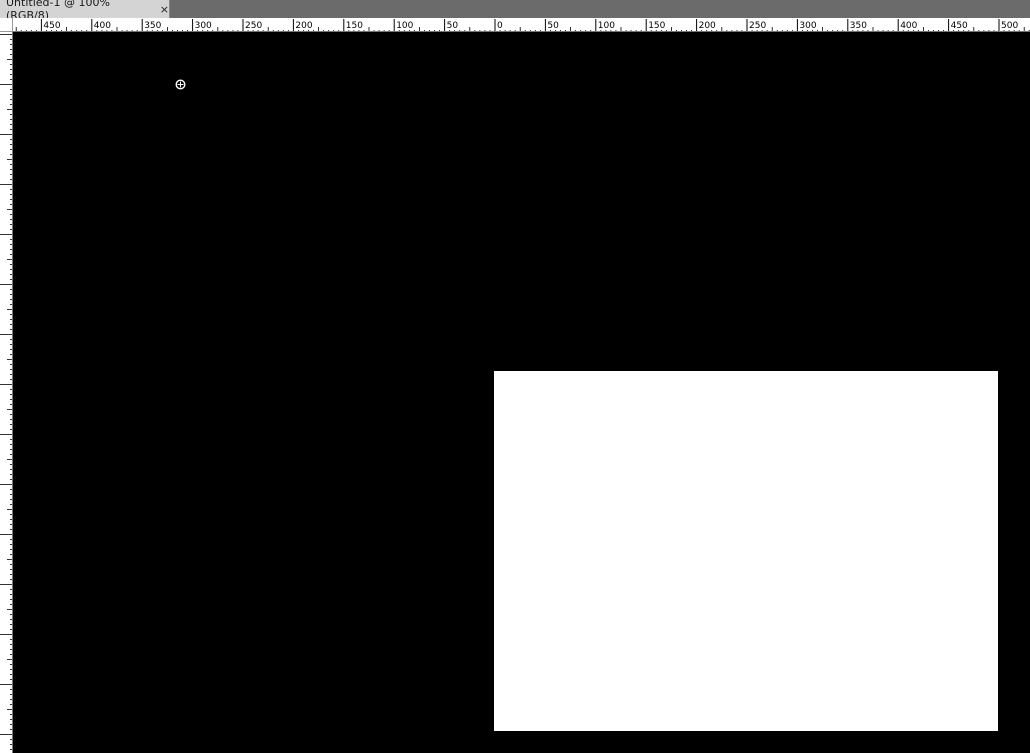 This screenshot has width=1030, height=753. I want to click on ruler-tick-label: 0, so click(500, 26).